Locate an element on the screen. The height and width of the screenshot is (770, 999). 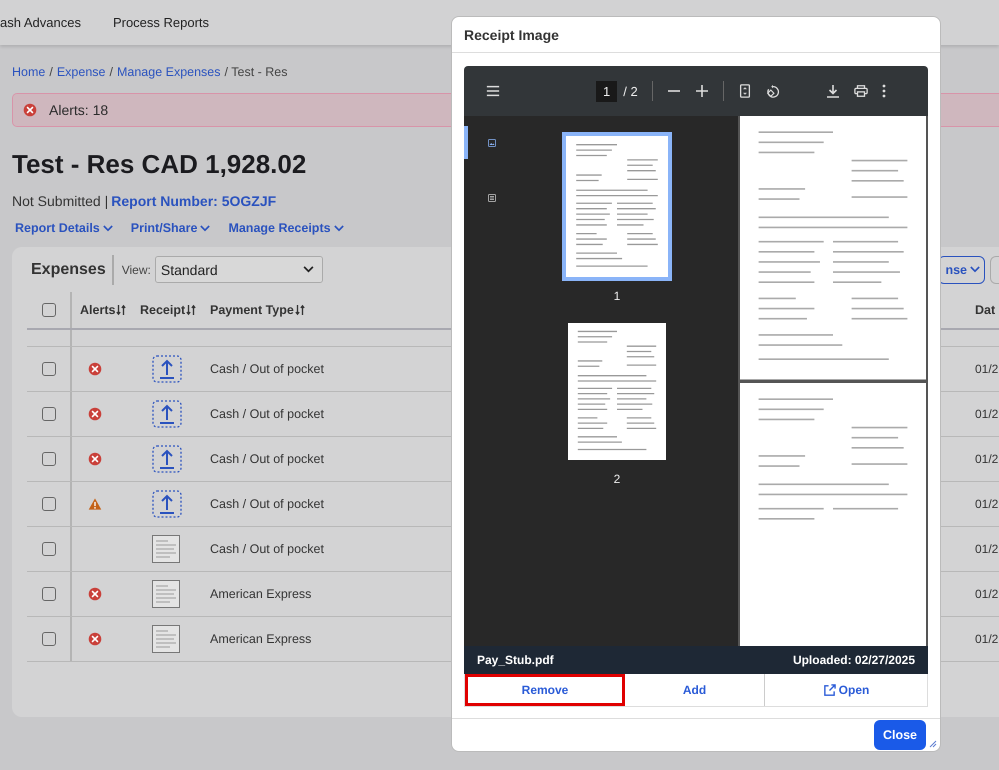
column-header: Alerts is located at coordinates (102, 310).